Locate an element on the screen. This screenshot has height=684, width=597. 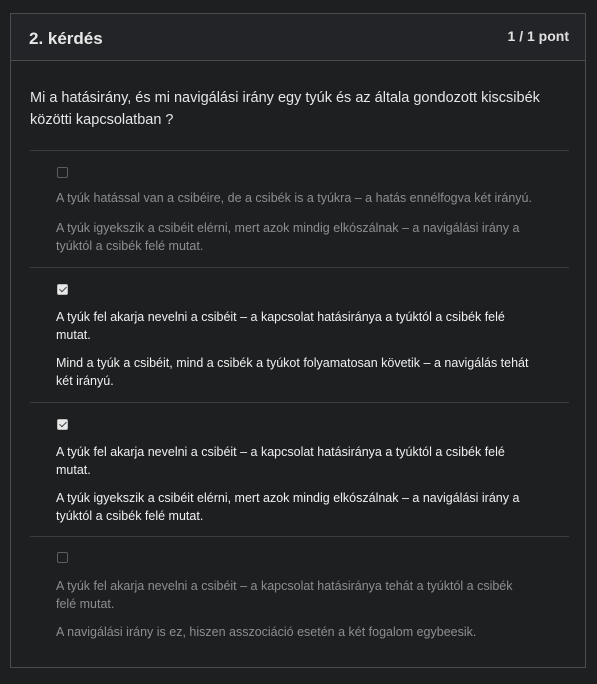
question-points: 1 / 1 pont is located at coordinates (538, 36).